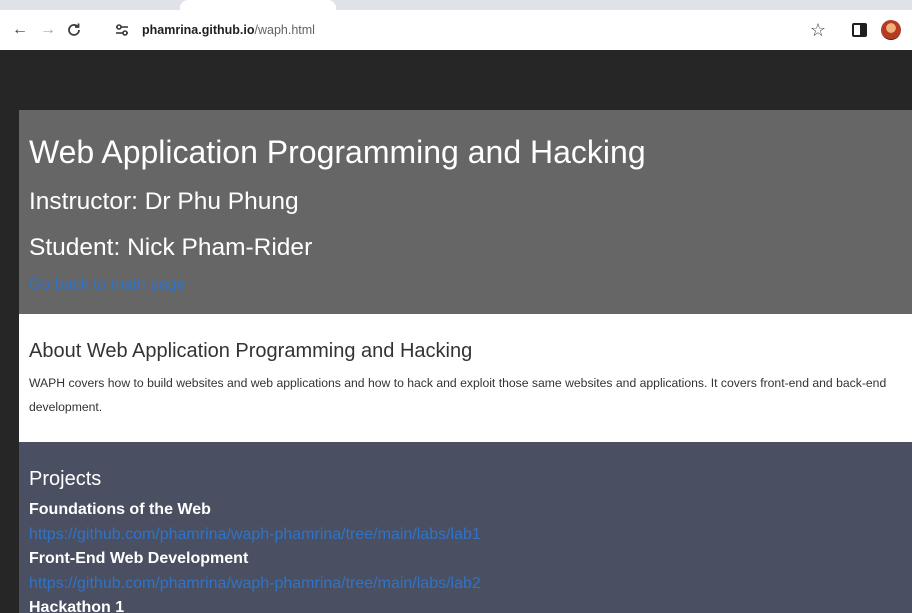 The width and height of the screenshot is (912, 613). What do you see at coordinates (120, 509) in the screenshot?
I see `project-title: Foundations of the Web` at bounding box center [120, 509].